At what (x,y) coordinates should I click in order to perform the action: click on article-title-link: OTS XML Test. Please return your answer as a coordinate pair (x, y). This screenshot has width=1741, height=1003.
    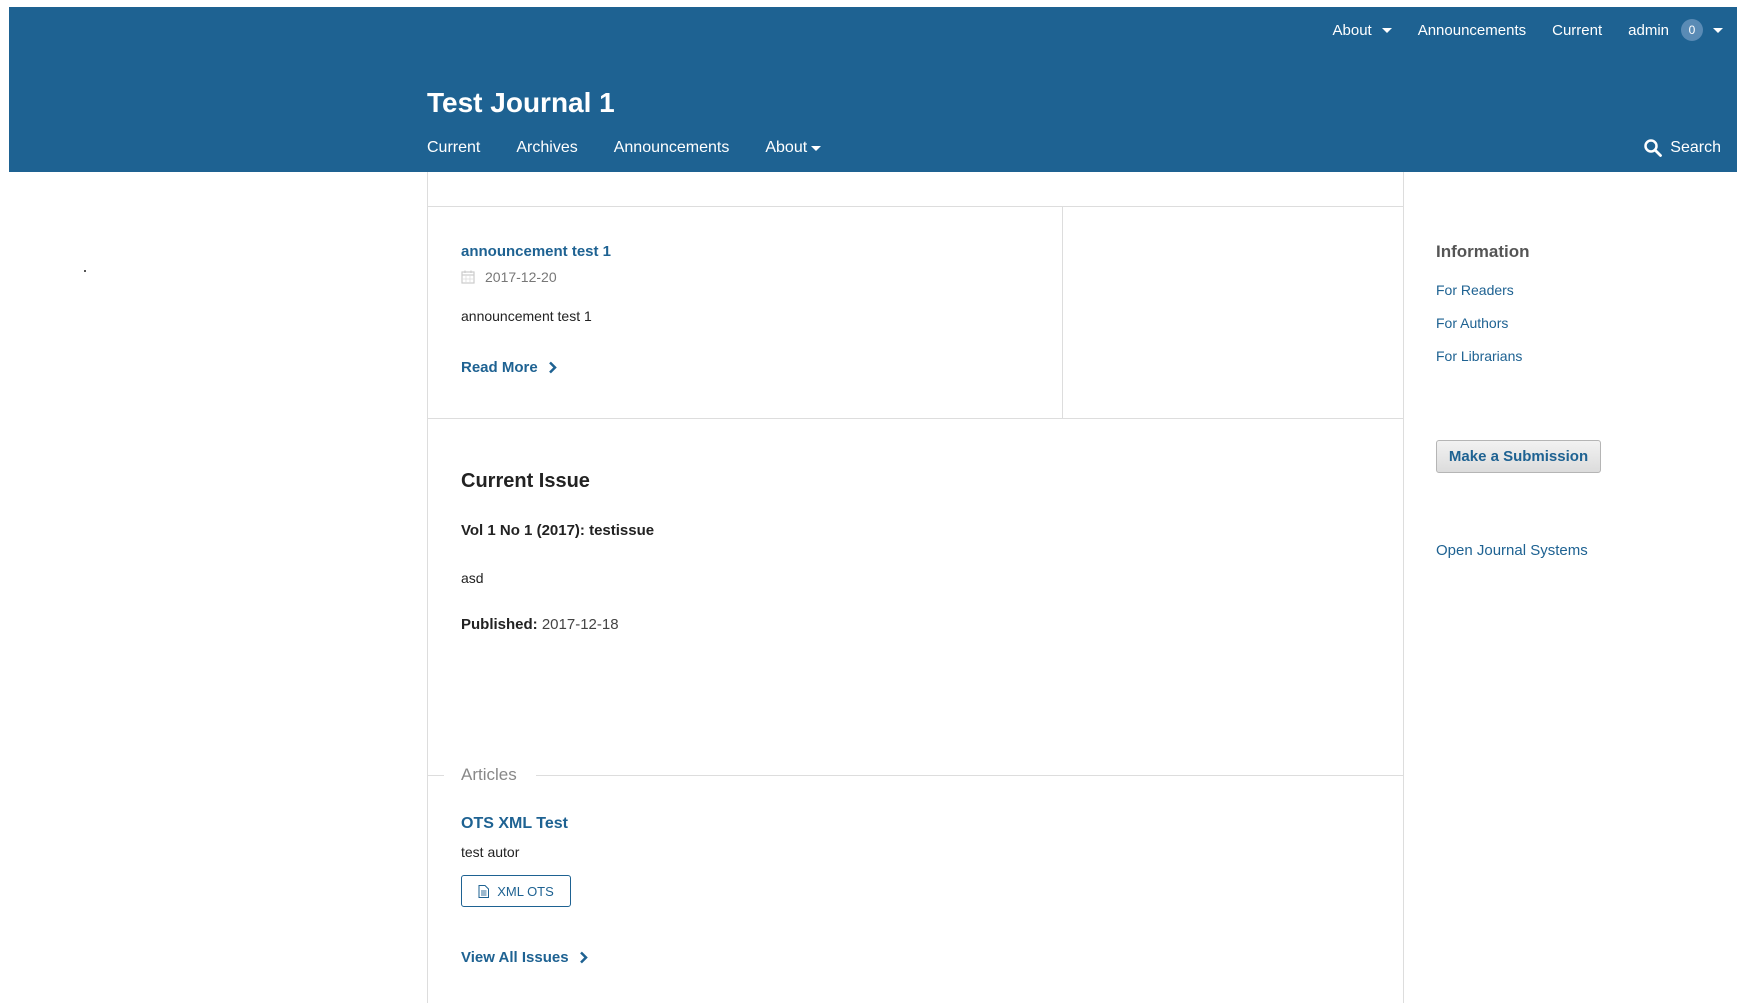
    Looking at the image, I should click on (514, 824).